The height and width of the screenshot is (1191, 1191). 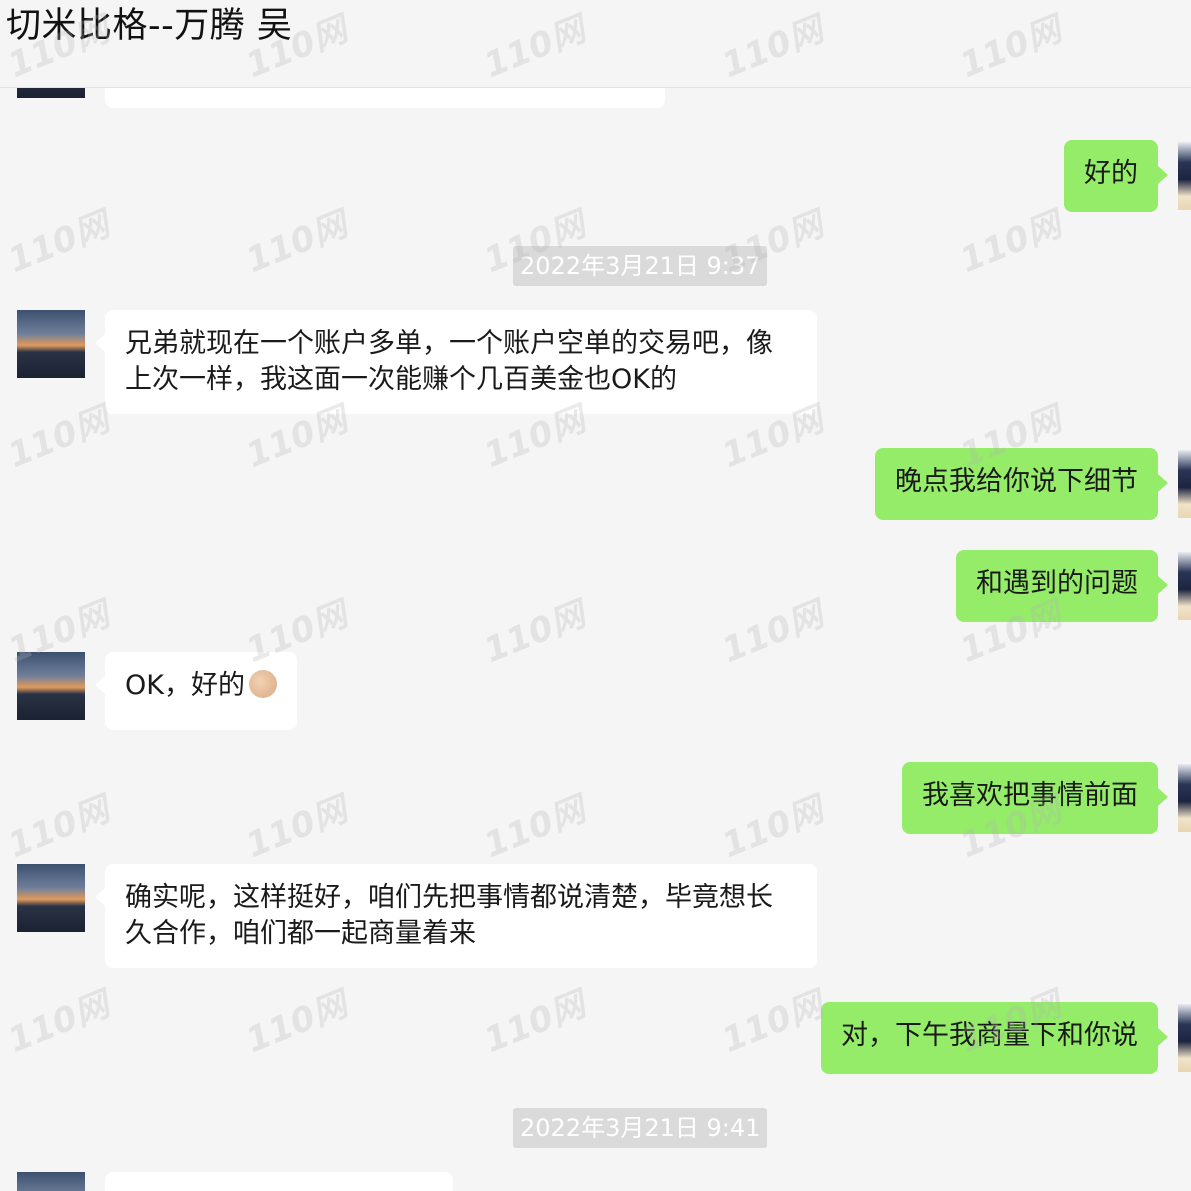 I want to click on message-bubble-received: OK，好的, so click(x=196, y=691).